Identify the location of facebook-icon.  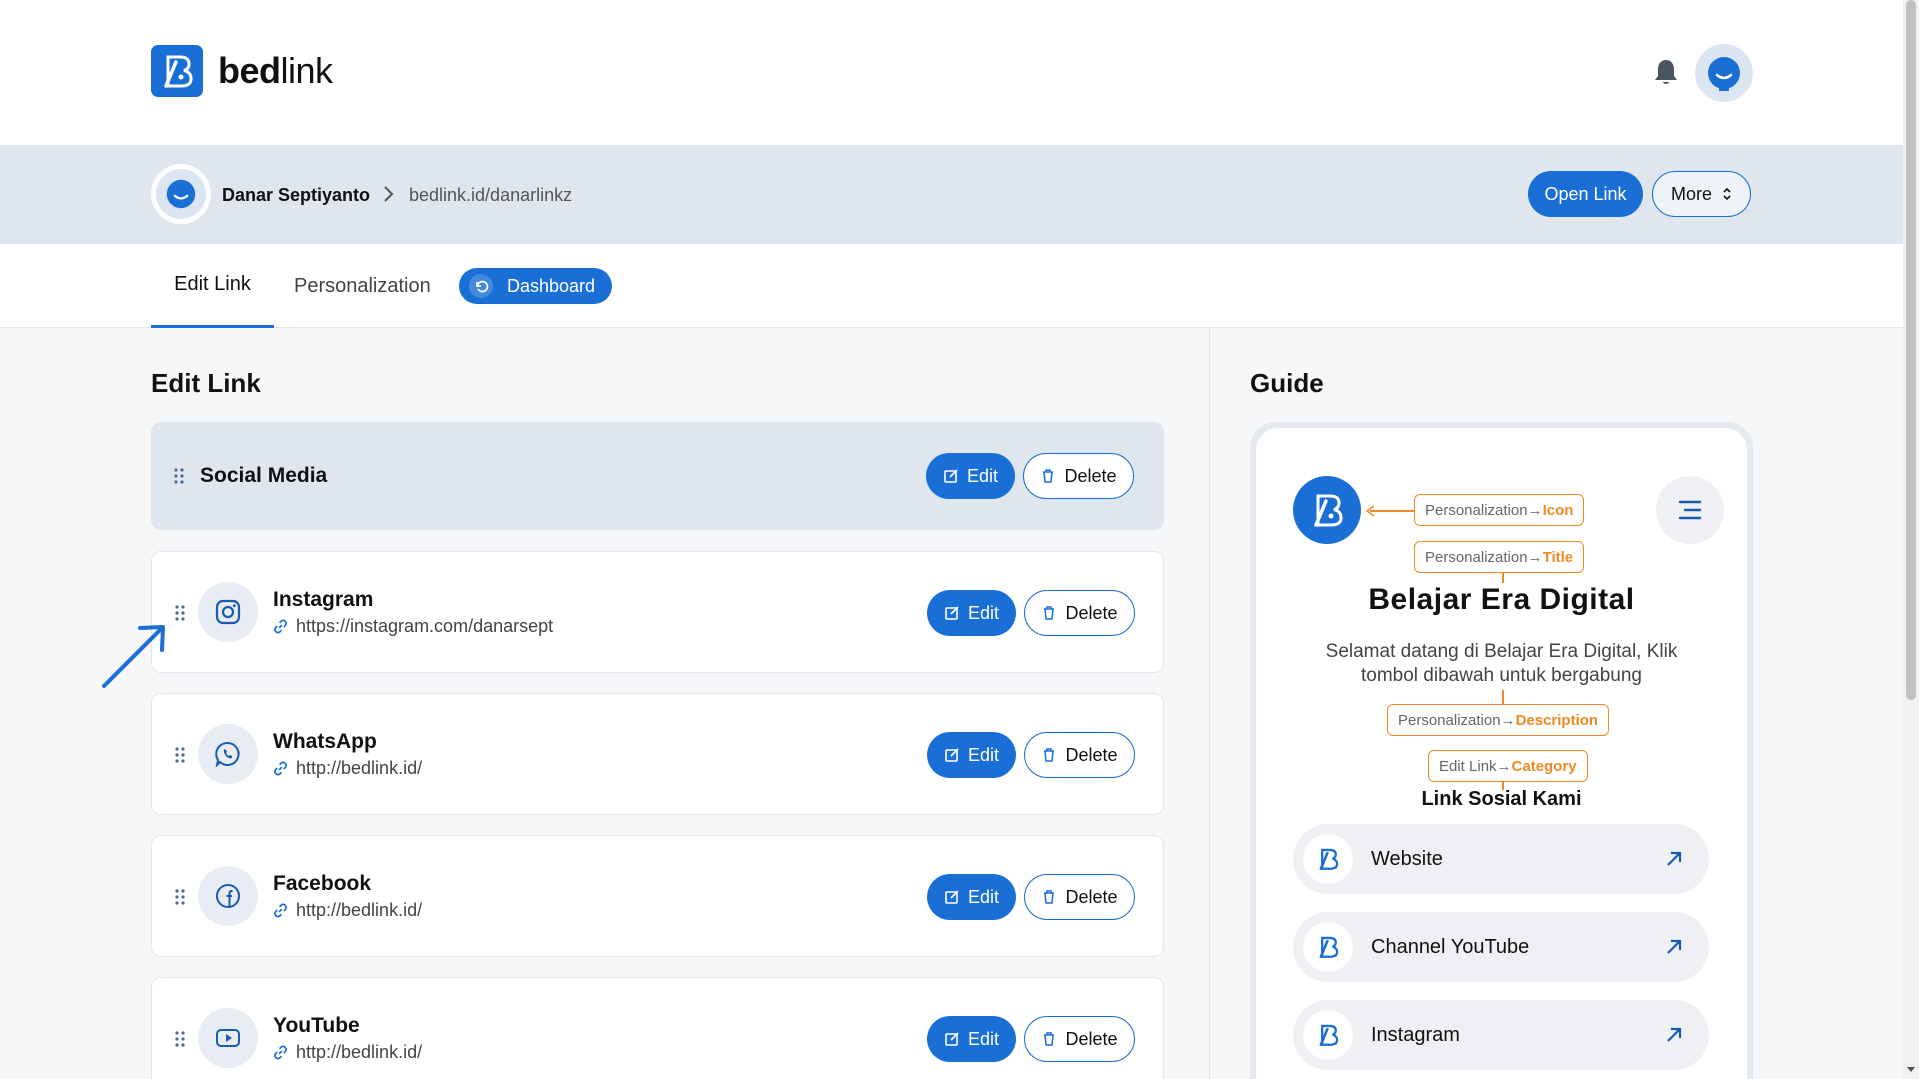
(228, 896).